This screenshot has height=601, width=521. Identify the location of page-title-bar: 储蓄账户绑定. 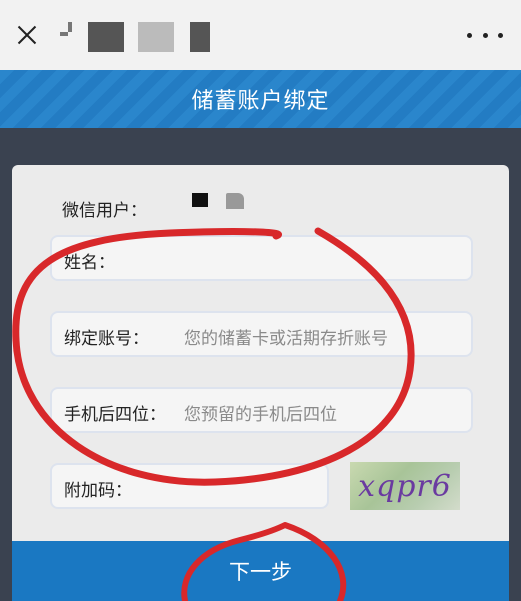
(260, 99).